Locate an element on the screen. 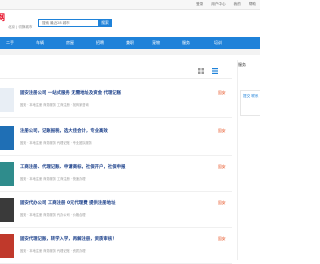  listing-title: 注册公司，记账报税，选大佳会计，专业高效 is located at coordinates (64, 131).